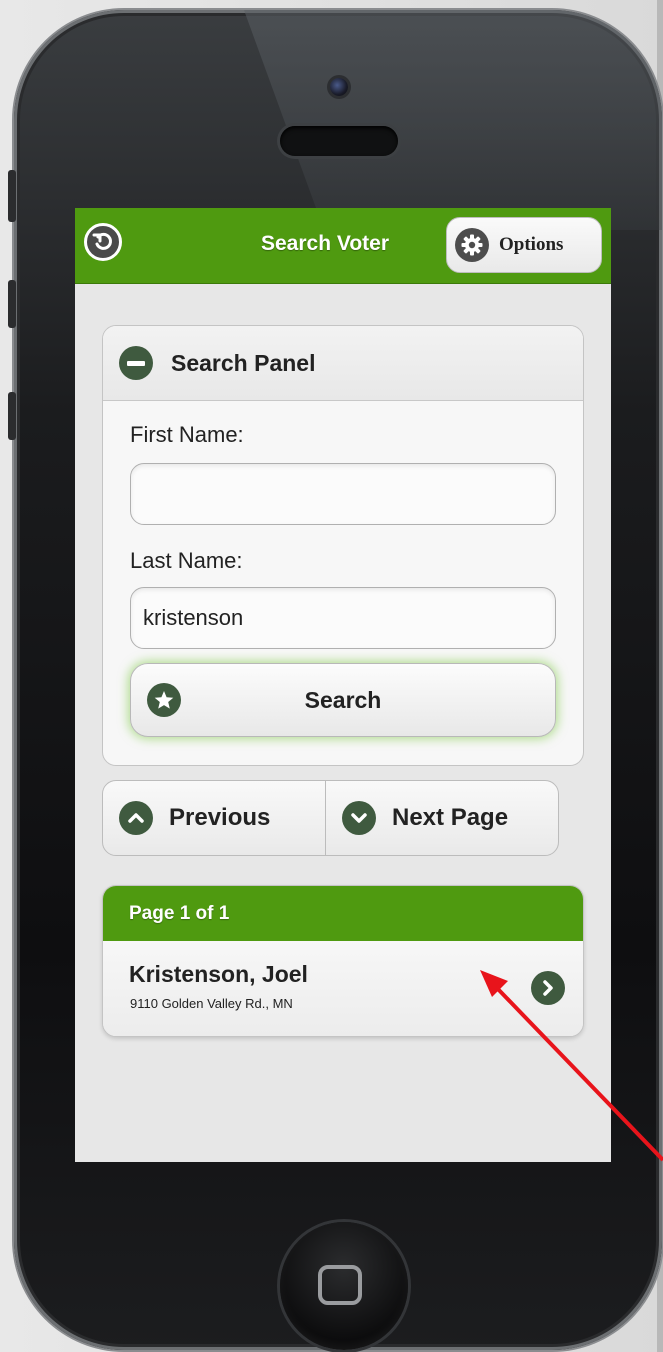 The image size is (663, 1352). I want to click on pager: Previous Next Page, so click(330, 818).